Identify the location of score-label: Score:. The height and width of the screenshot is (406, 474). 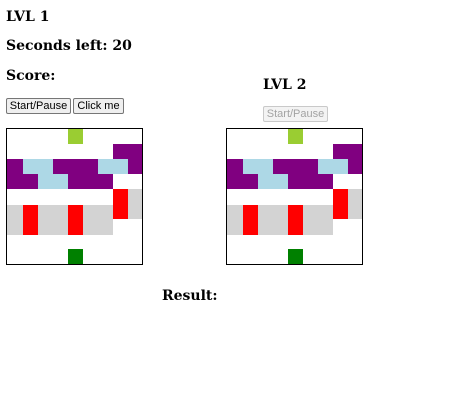
(31, 76).